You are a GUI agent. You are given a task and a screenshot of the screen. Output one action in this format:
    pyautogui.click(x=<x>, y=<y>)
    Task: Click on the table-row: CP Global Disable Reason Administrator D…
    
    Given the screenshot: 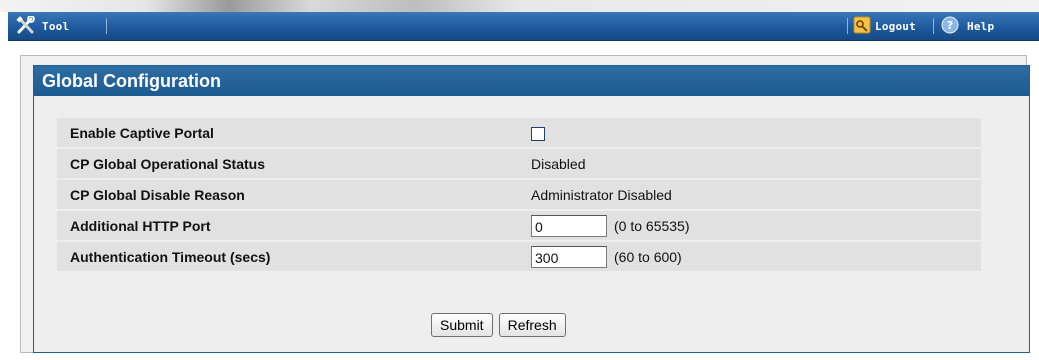 What is the action you would take?
    pyautogui.click(x=519, y=194)
    